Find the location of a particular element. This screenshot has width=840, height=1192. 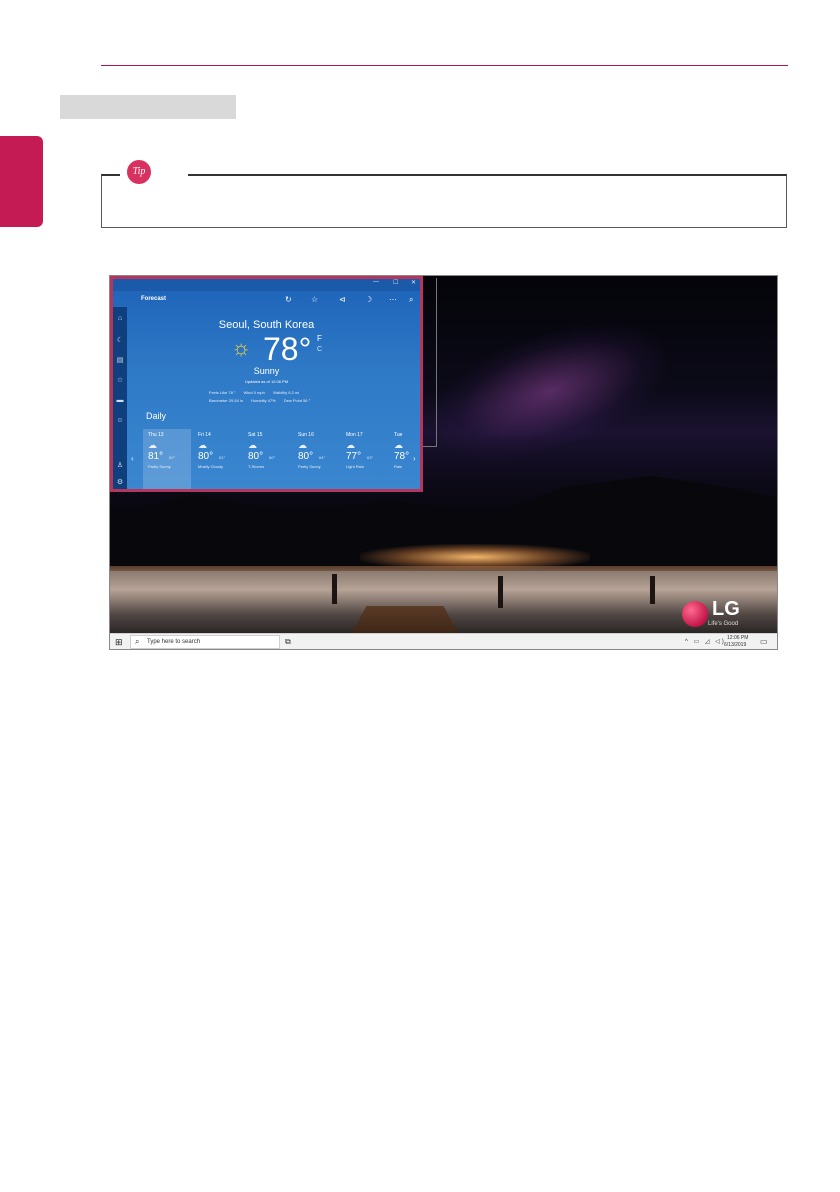

horizon-glow is located at coordinates (475, 557).